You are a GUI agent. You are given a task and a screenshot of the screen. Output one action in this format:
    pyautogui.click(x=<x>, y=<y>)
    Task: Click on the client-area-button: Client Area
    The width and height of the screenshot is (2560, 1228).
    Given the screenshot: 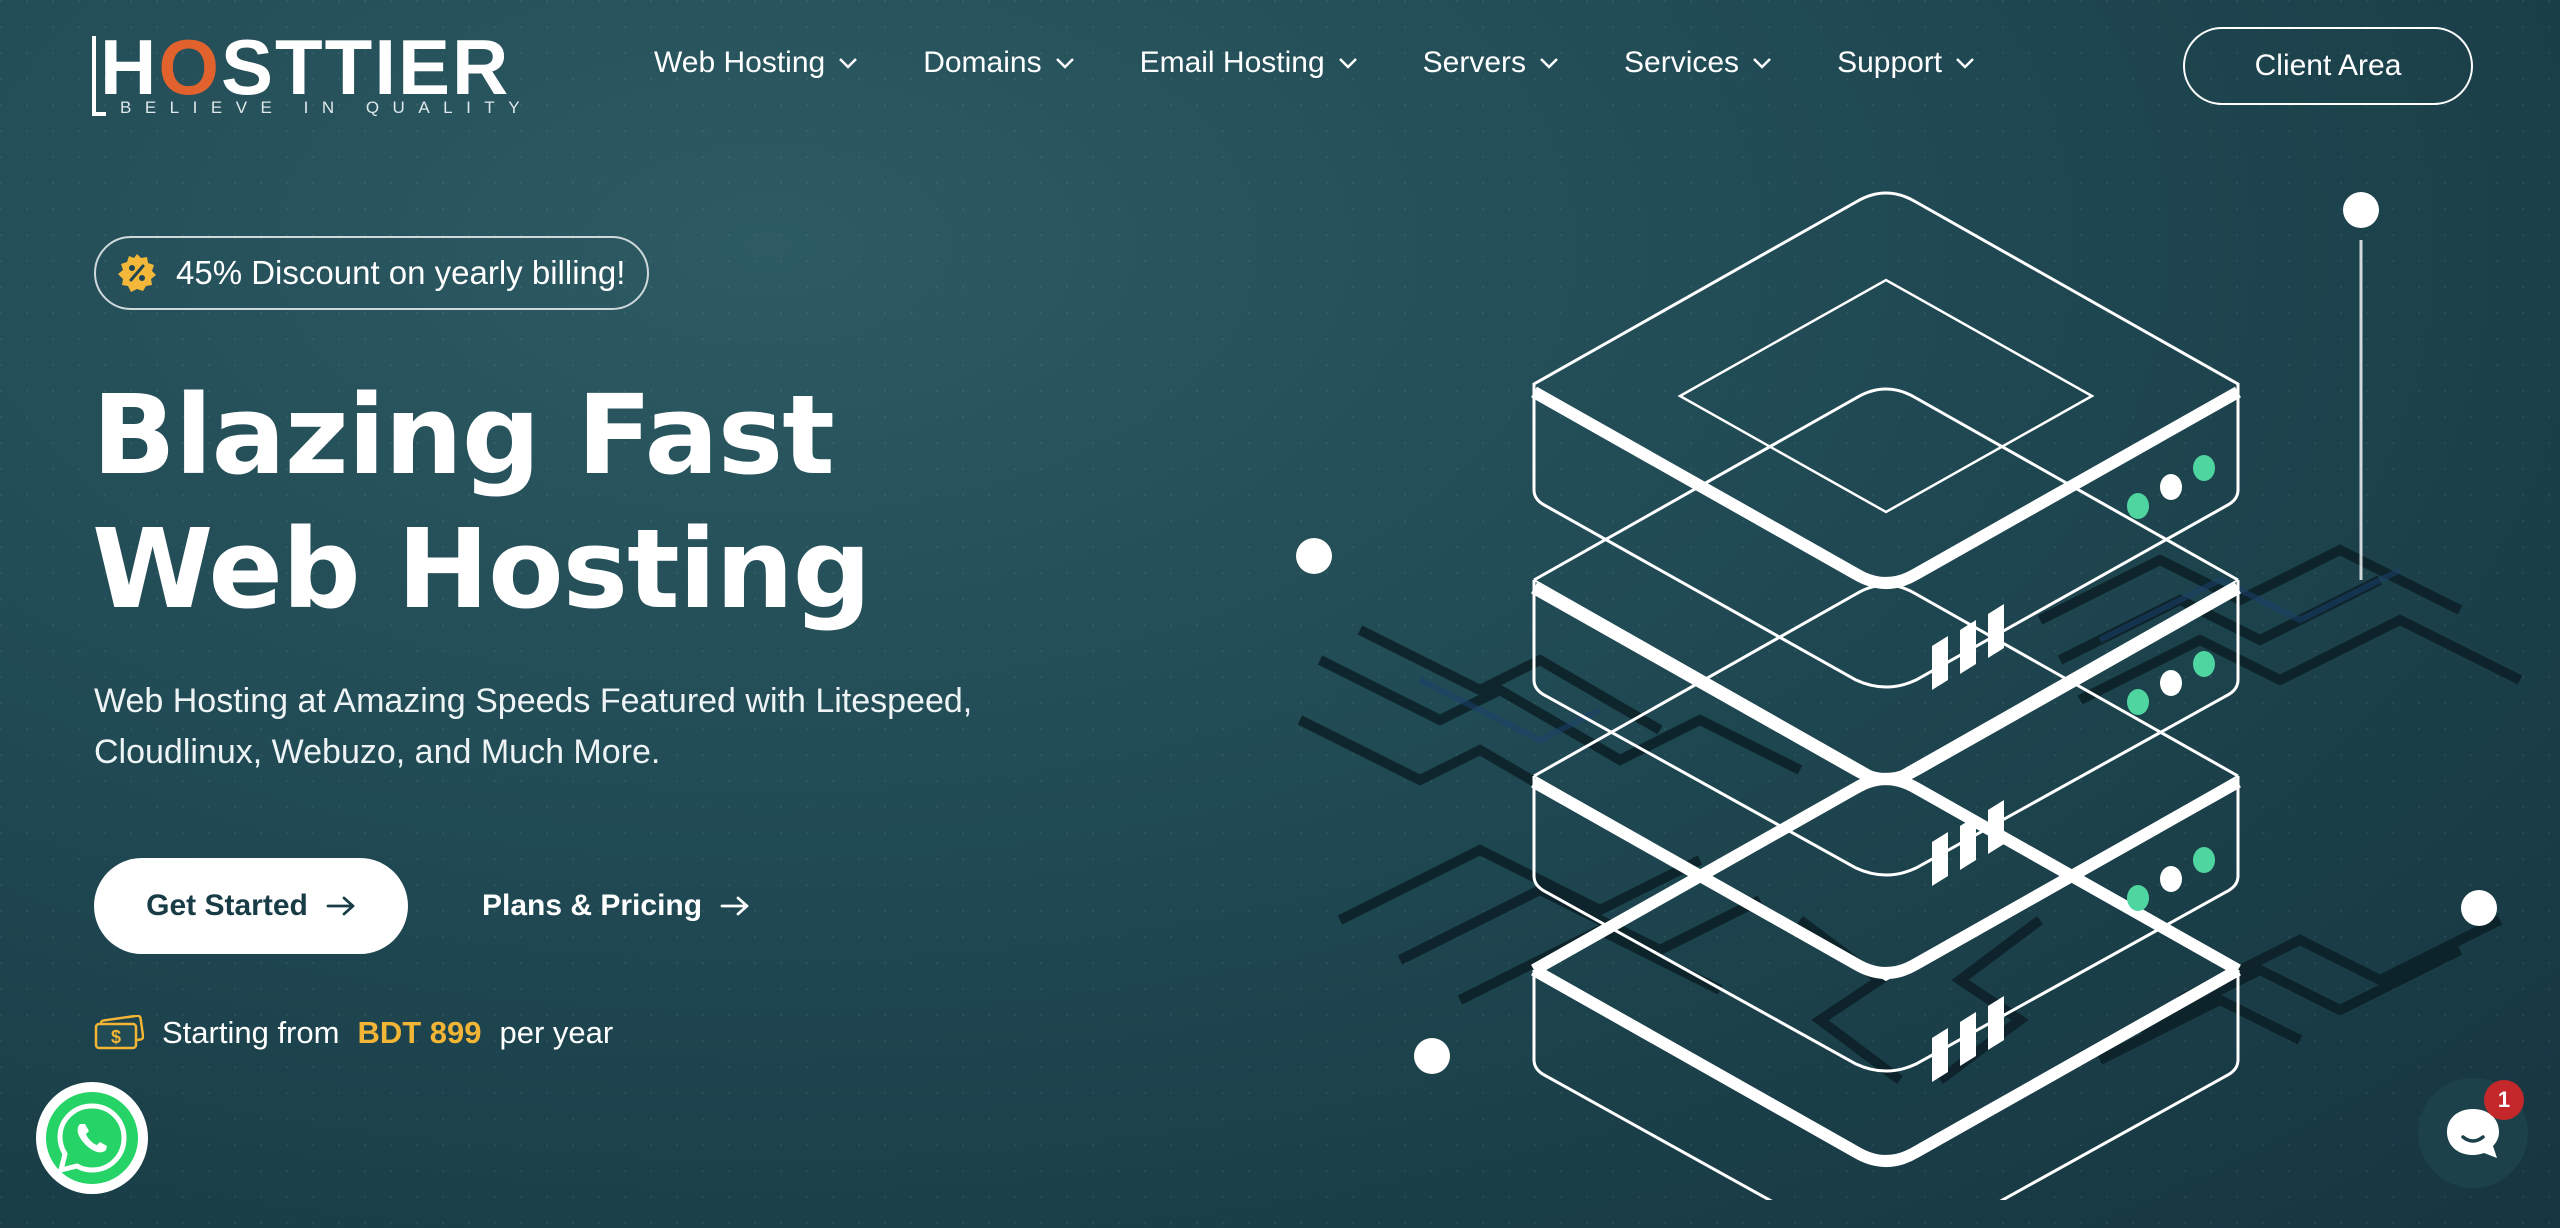 What is the action you would take?
    pyautogui.click(x=2328, y=66)
    